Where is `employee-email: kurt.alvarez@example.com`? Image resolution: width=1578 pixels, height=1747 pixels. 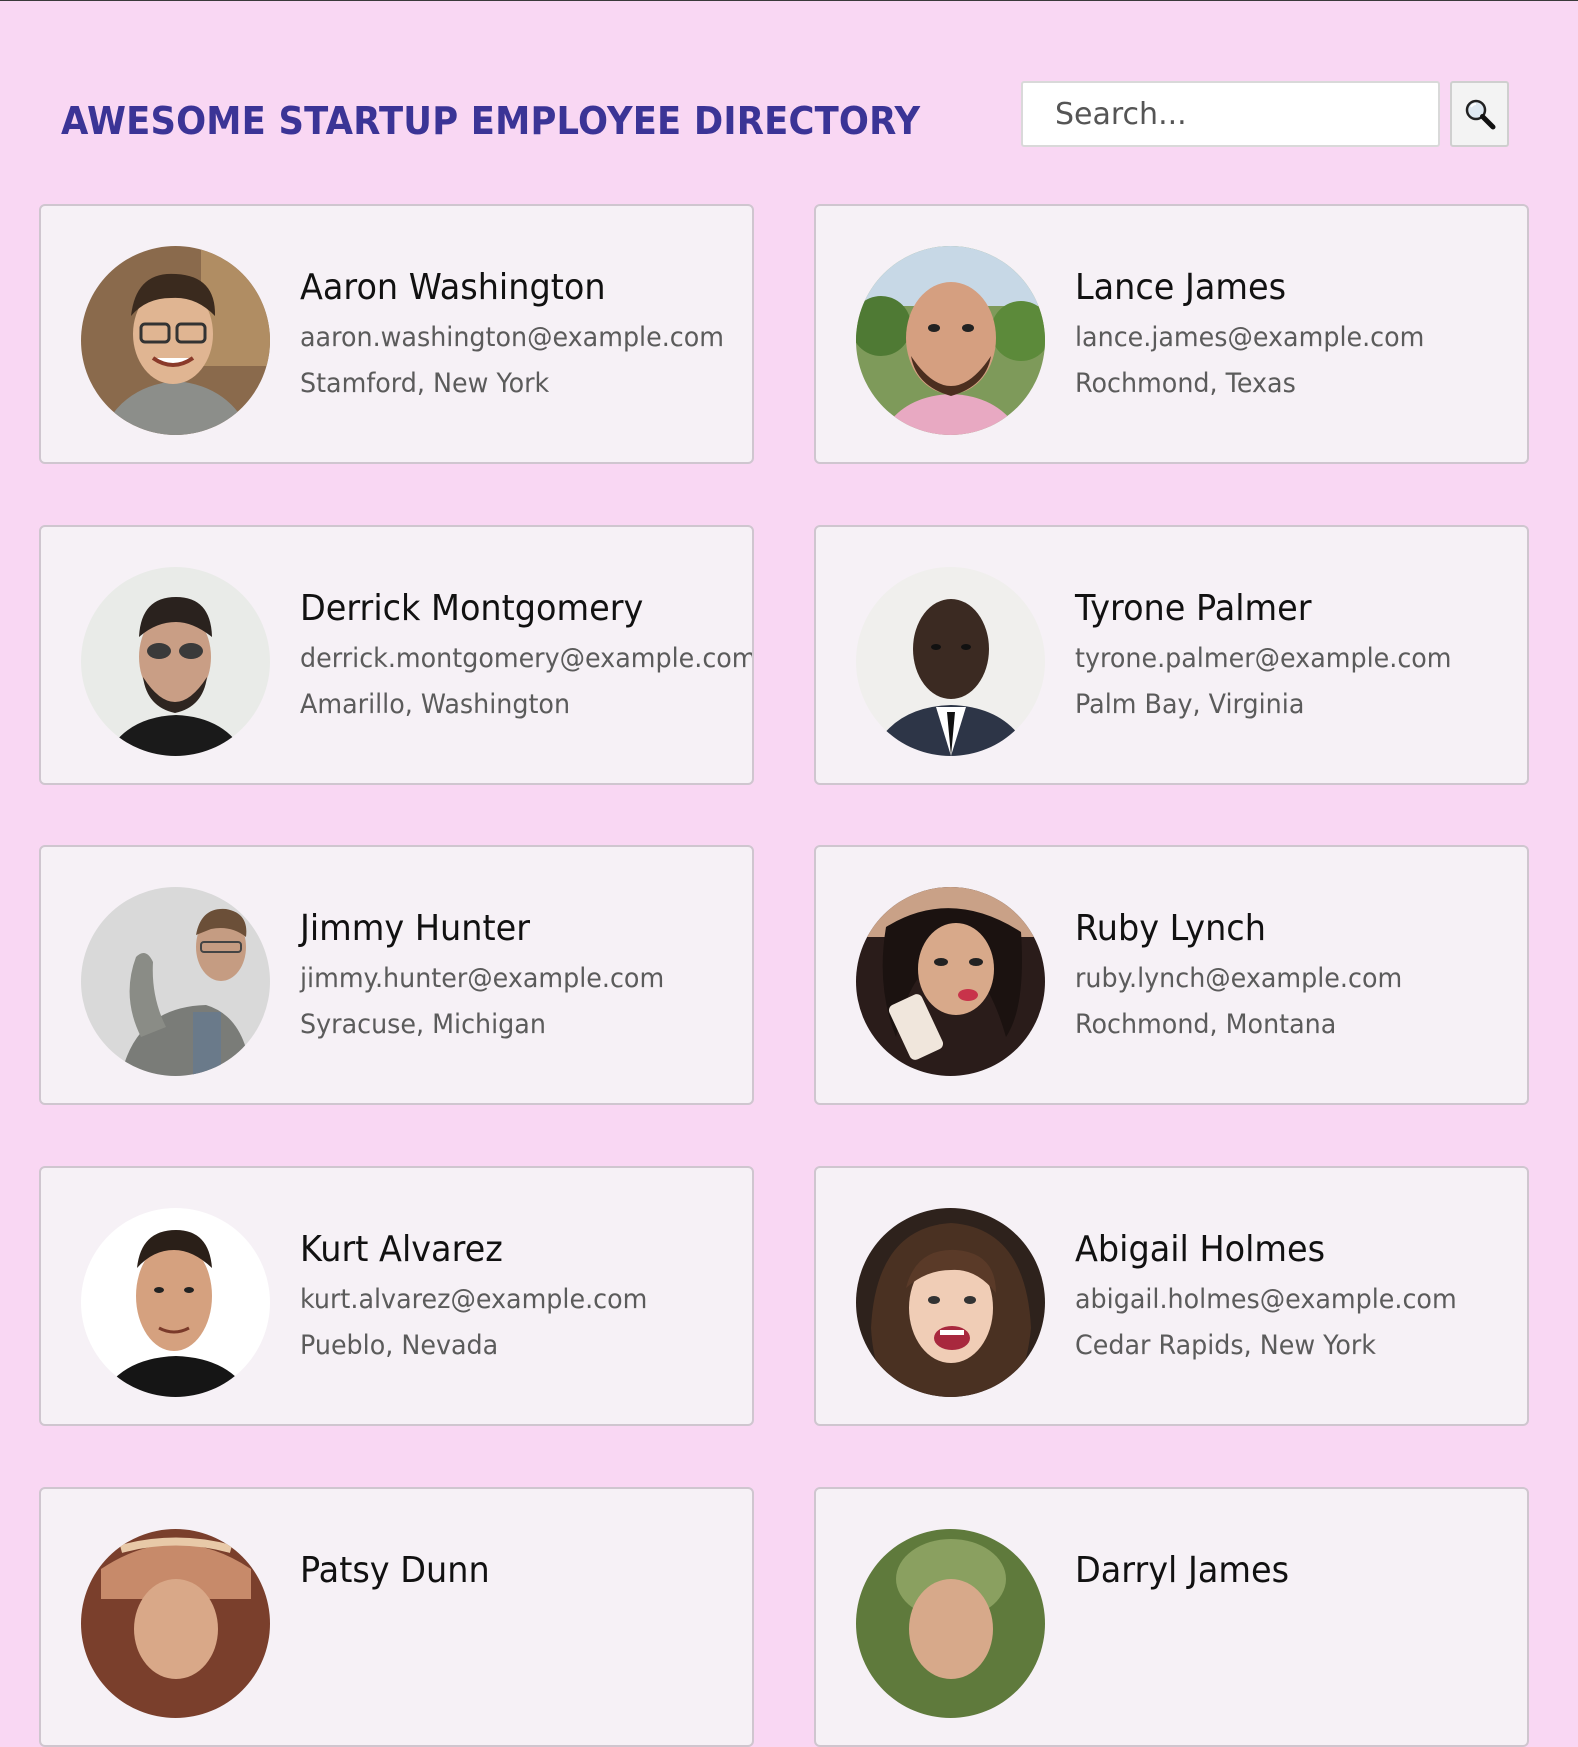 employee-email: kurt.alvarez@example.com is located at coordinates (474, 1299).